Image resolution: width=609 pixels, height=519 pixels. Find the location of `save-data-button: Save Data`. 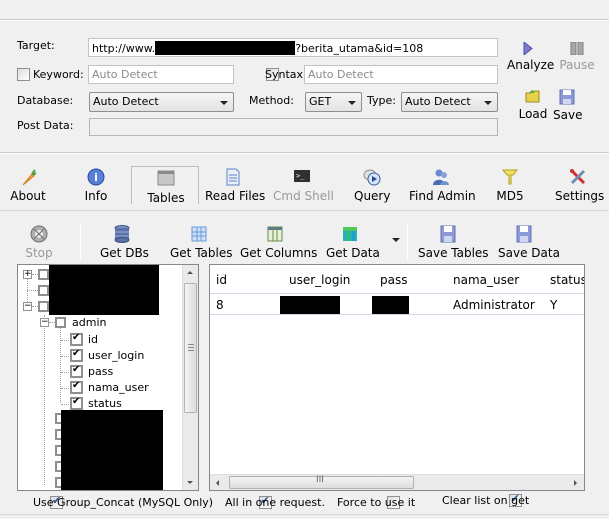

save-data-button: Save Data is located at coordinates (529, 242).